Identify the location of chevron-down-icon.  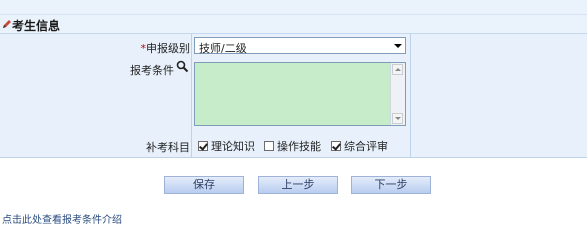
(398, 46).